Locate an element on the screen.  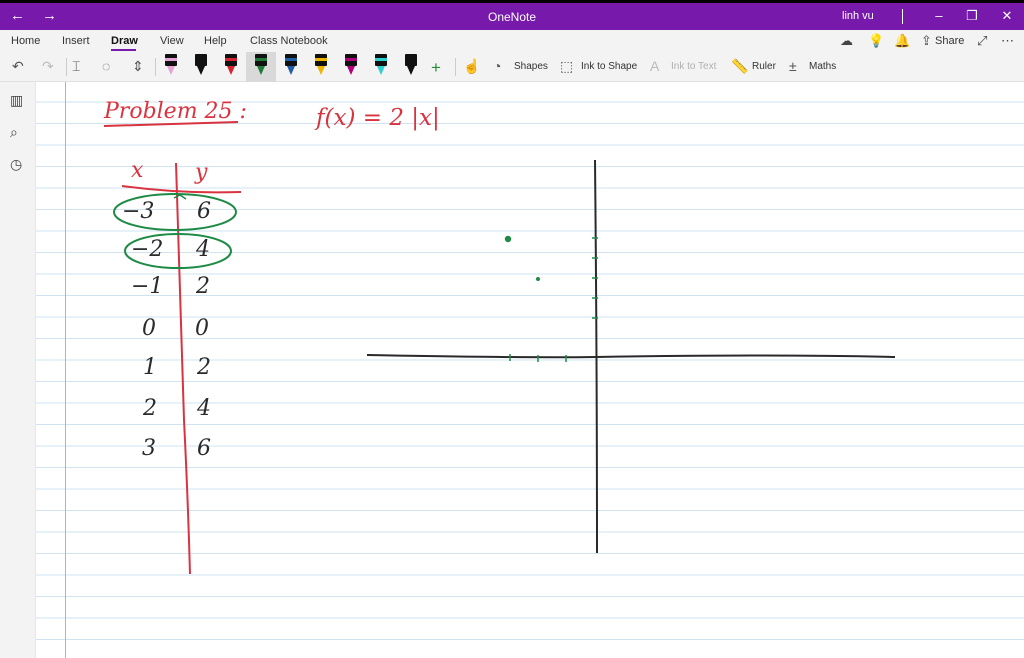
table-header-x: x is located at coordinates (137, 170).